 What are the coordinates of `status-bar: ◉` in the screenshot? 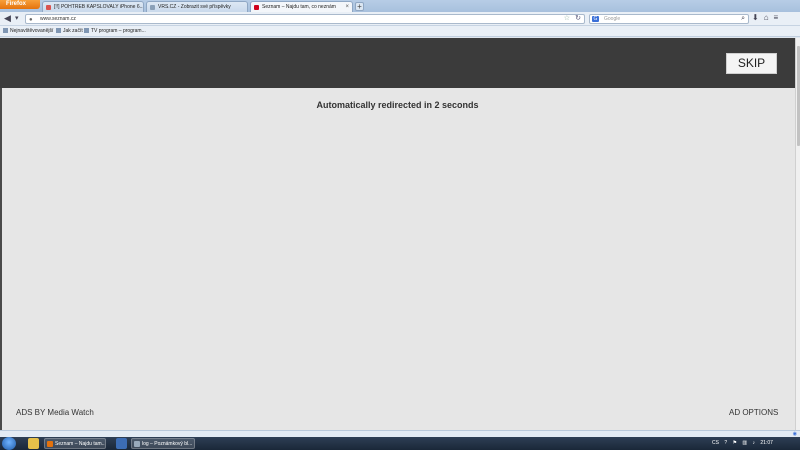 It's located at (400, 433).